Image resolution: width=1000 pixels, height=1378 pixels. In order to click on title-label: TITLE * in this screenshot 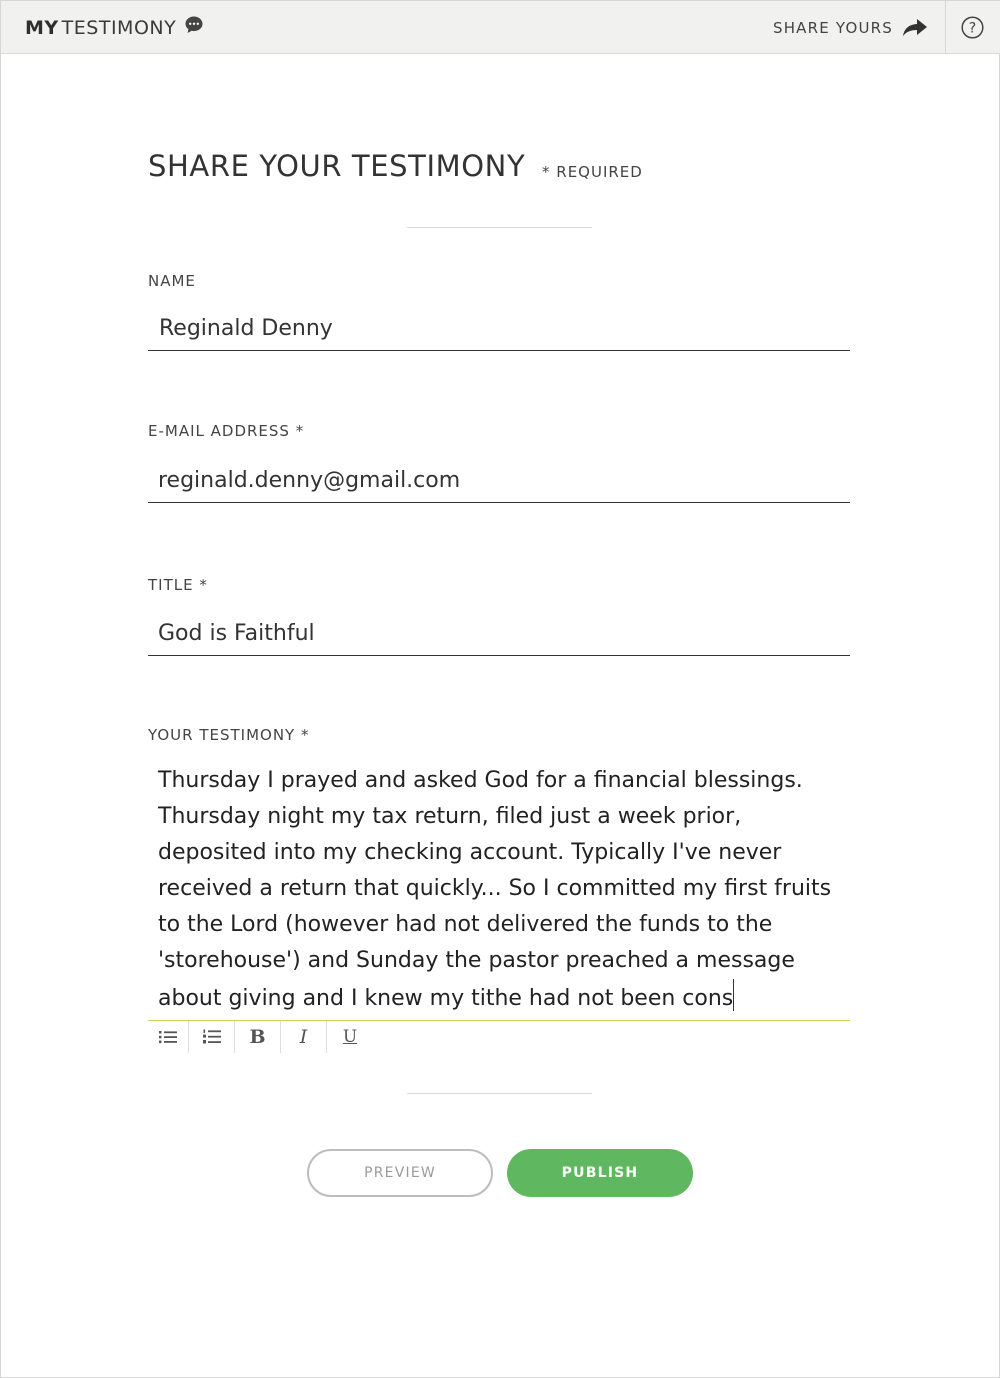, I will do `click(178, 585)`.